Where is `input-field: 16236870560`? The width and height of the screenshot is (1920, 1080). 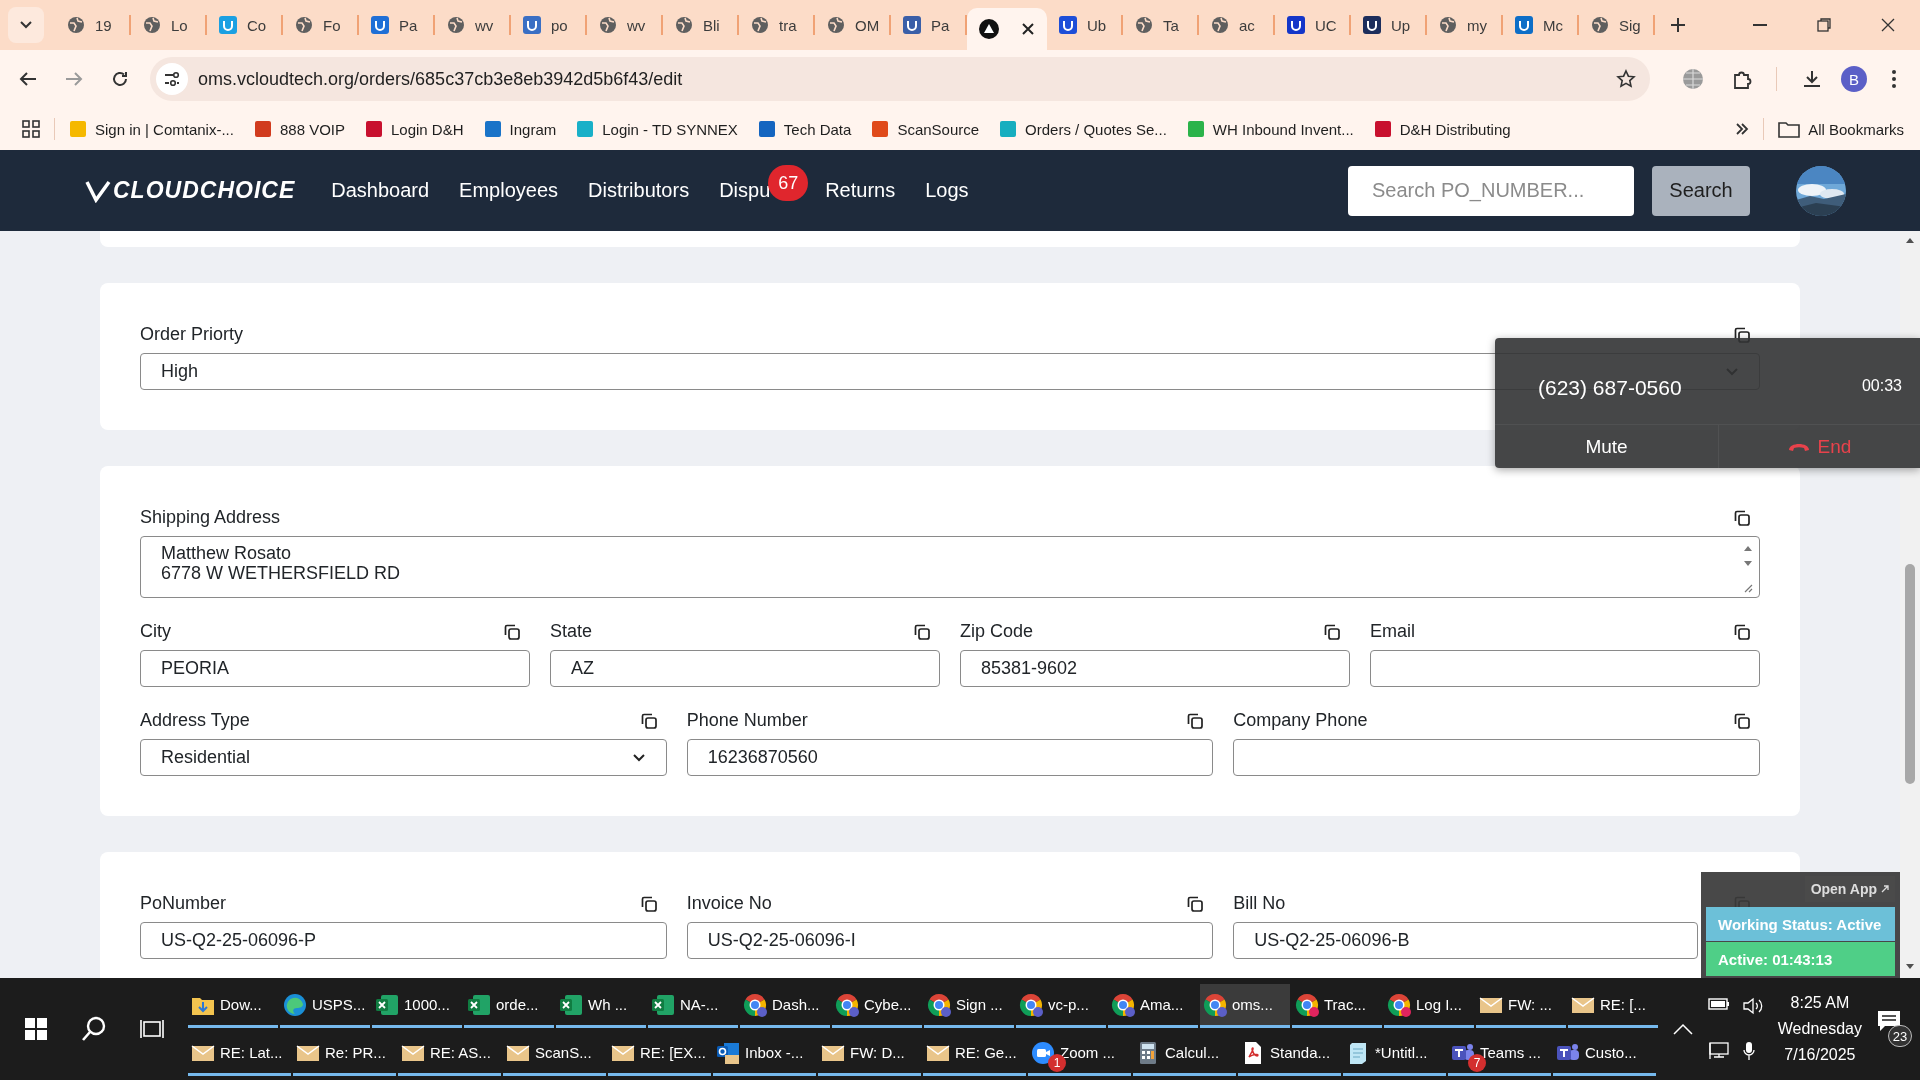
input-field: 16236870560 is located at coordinates (950, 757).